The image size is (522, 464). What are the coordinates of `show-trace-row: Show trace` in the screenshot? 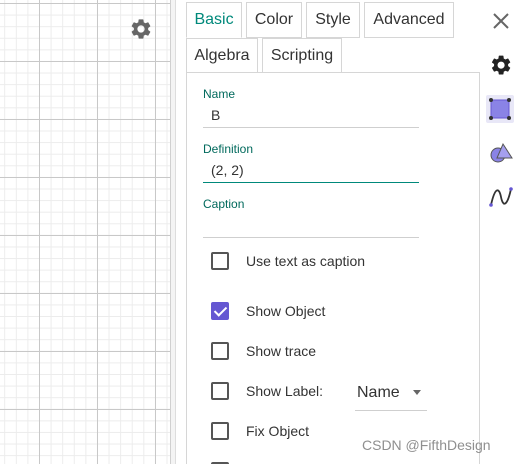 It's located at (263, 351).